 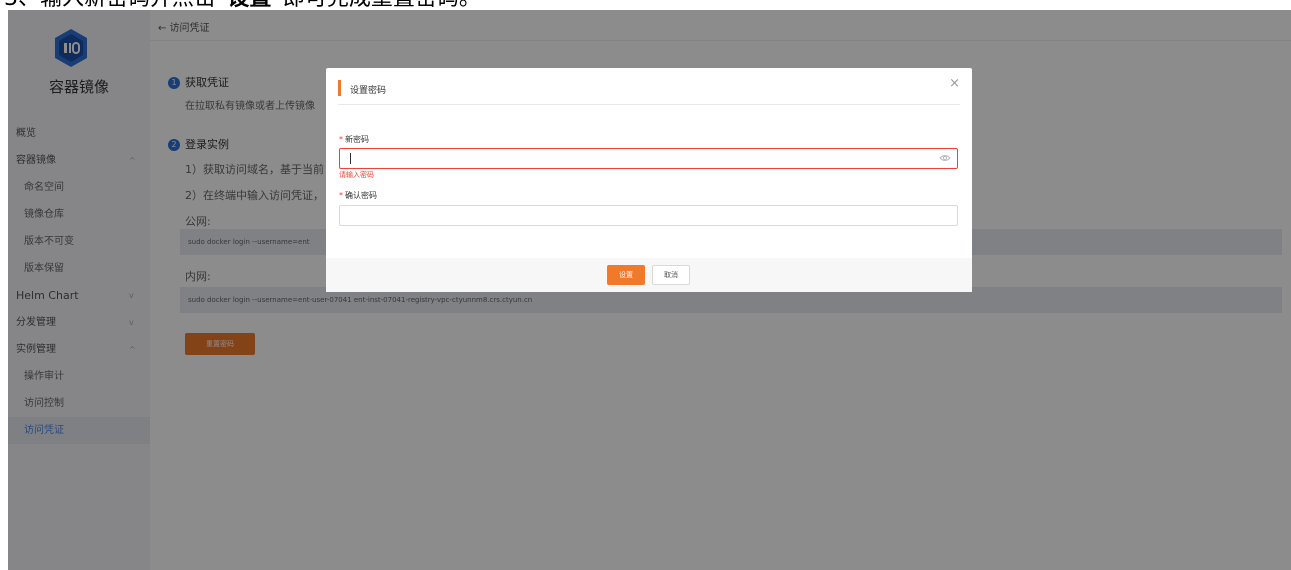 What do you see at coordinates (648, 158) in the screenshot?
I see `new-password-field` at bounding box center [648, 158].